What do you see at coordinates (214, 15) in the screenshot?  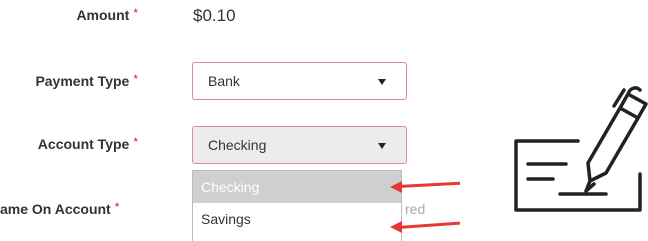 I see `amount-value: $0.10` at bounding box center [214, 15].